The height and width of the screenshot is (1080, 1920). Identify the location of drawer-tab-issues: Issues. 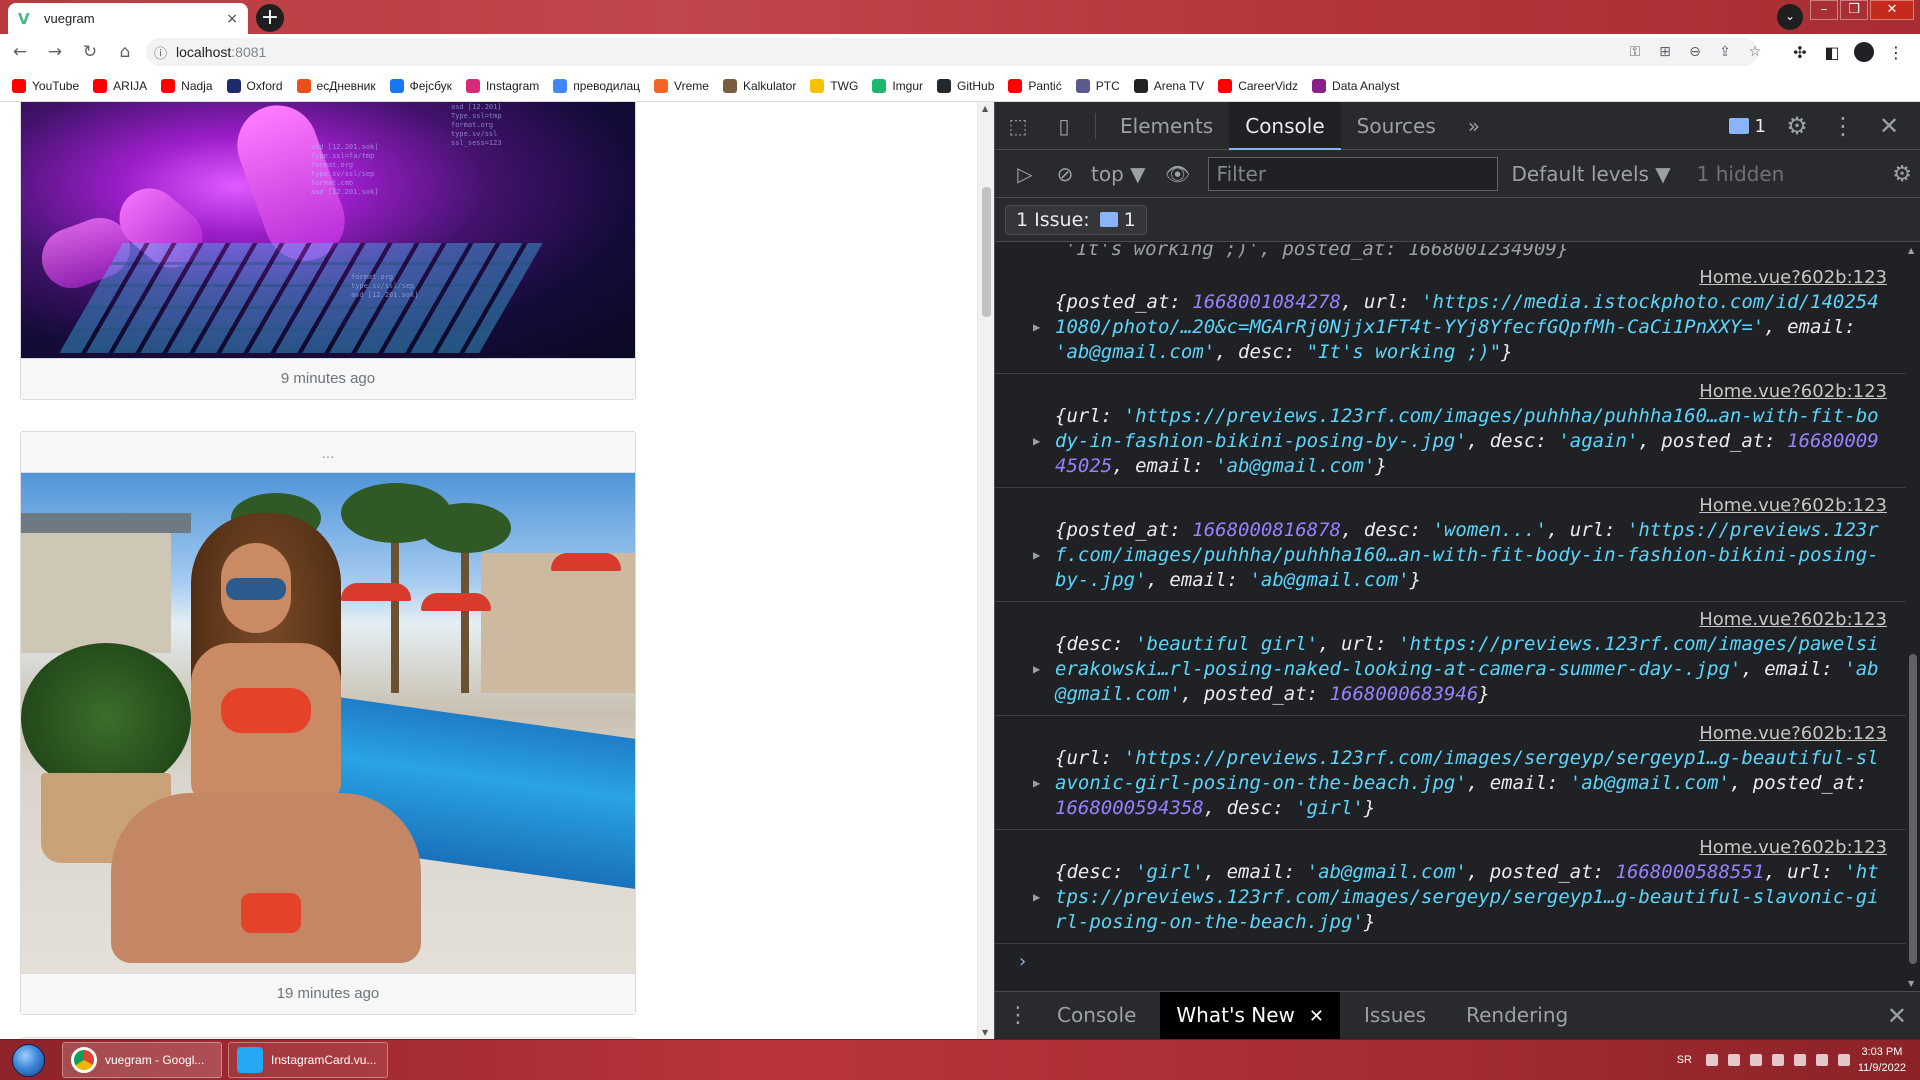
(1395, 1015).